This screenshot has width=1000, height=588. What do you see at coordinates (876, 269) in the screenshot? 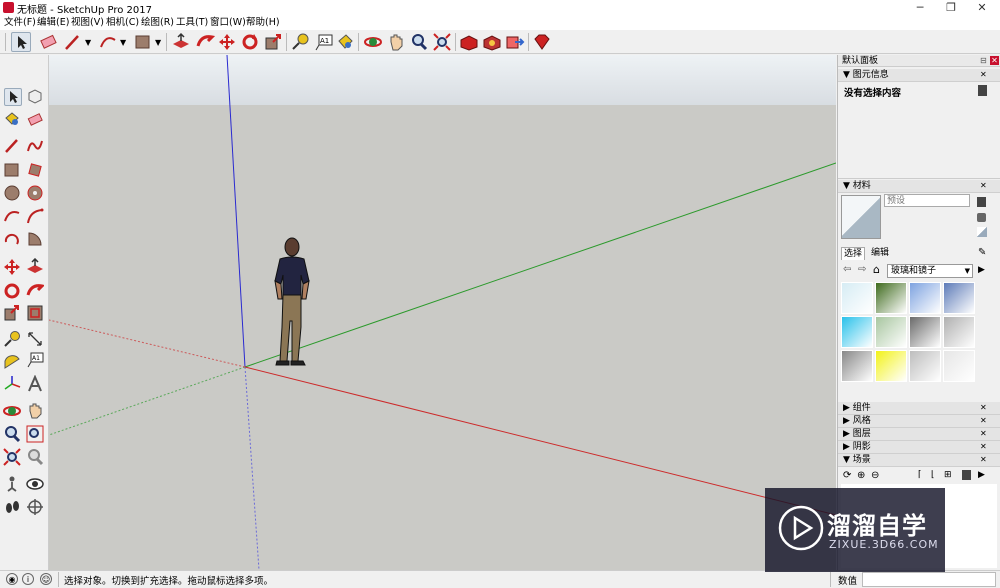
I see `home-icon: ⌂` at bounding box center [876, 269].